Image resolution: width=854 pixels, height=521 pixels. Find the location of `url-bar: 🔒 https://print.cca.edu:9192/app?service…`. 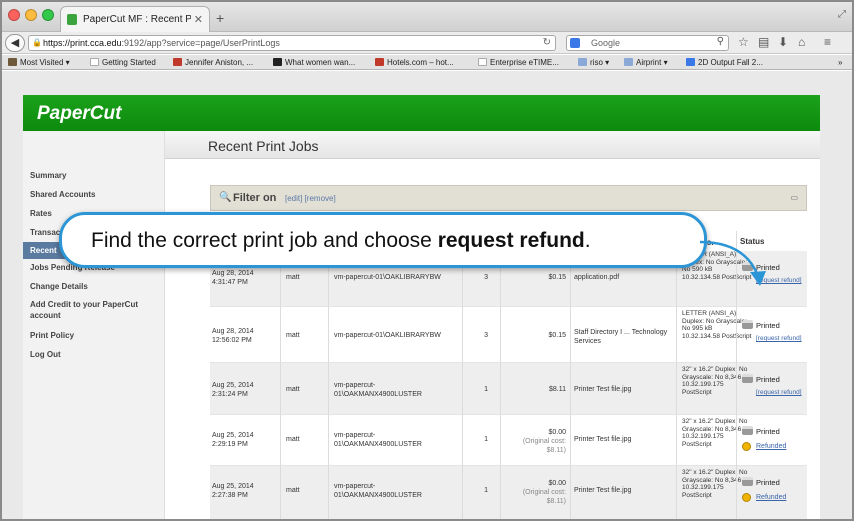

url-bar: 🔒 https://print.cca.edu:9192/app?service… is located at coordinates (292, 43).